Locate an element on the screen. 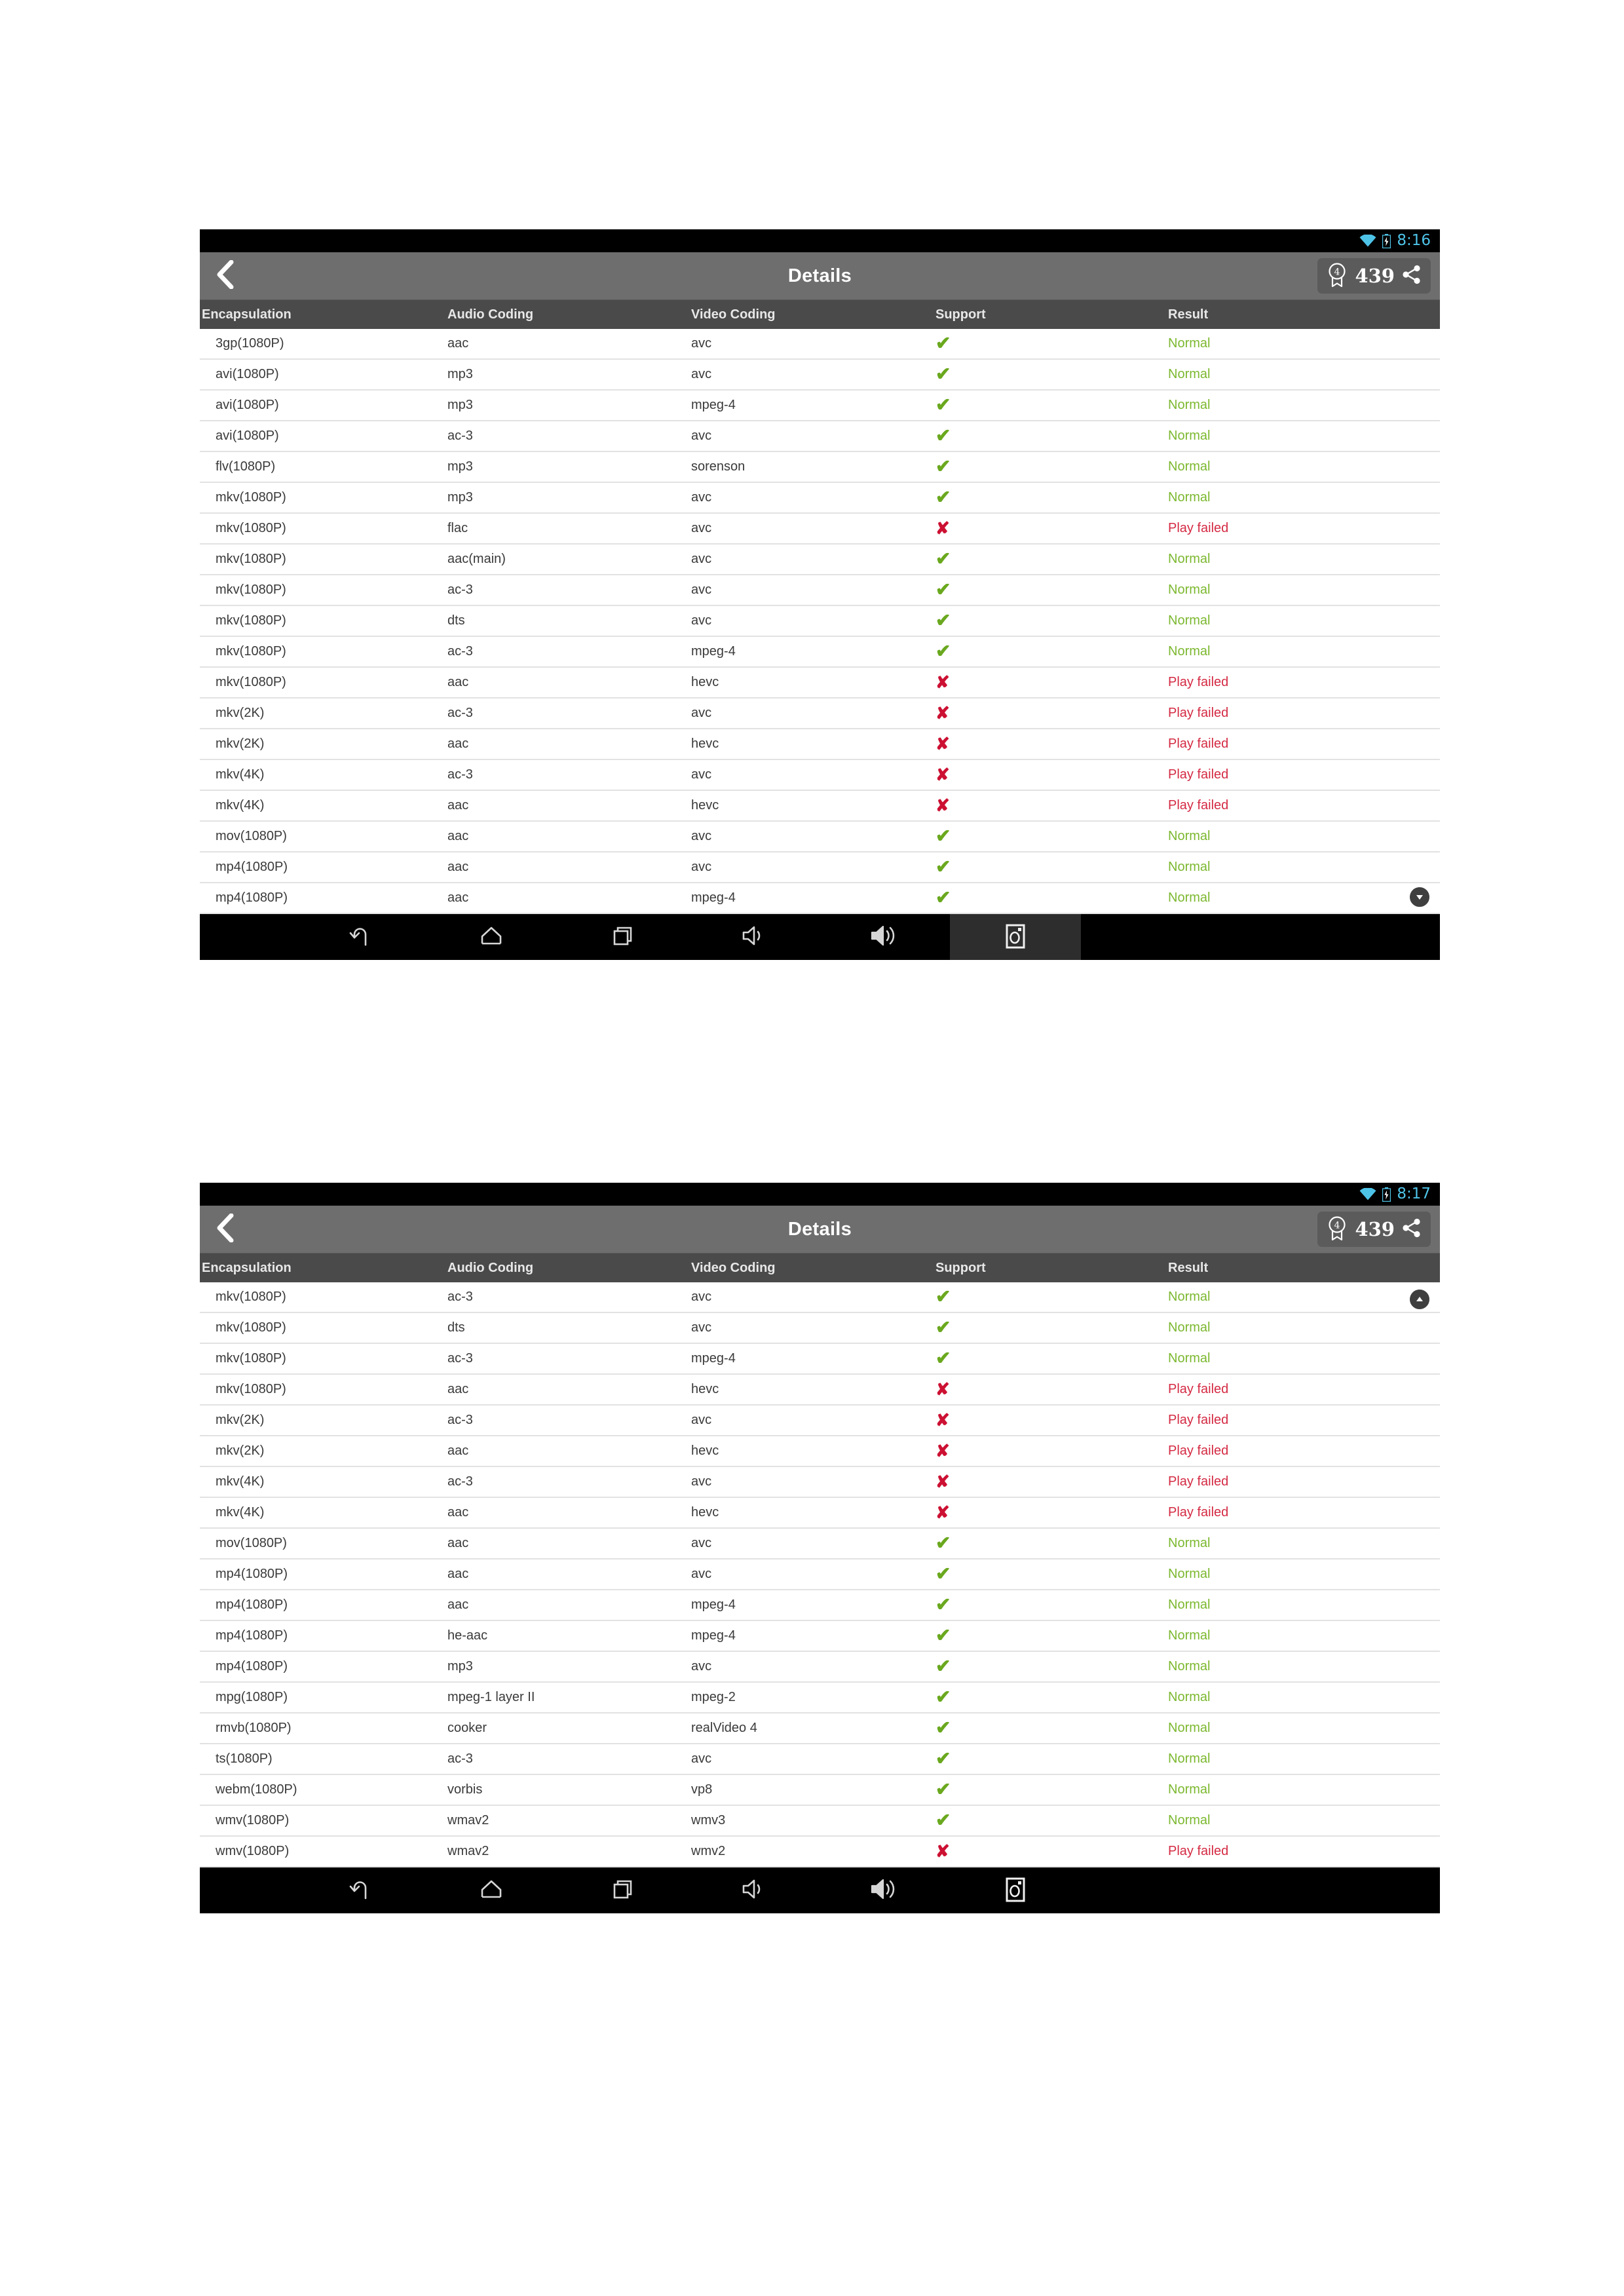  table-row: mp4(1080P) he-aac mpeg-4 ✔ Normal is located at coordinates (820, 1636).